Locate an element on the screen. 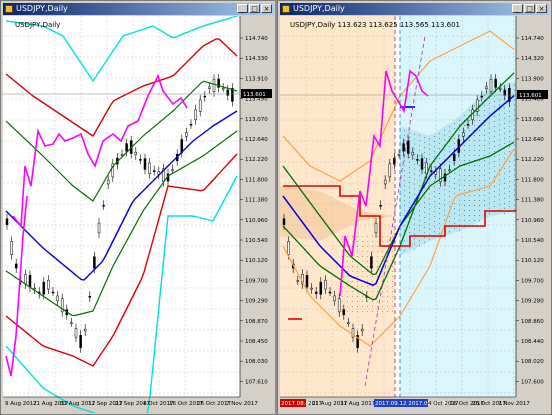 Image resolution: width=552 pixels, height=415 pixels. y-axis-label: 111.380 is located at coordinates (532, 201).